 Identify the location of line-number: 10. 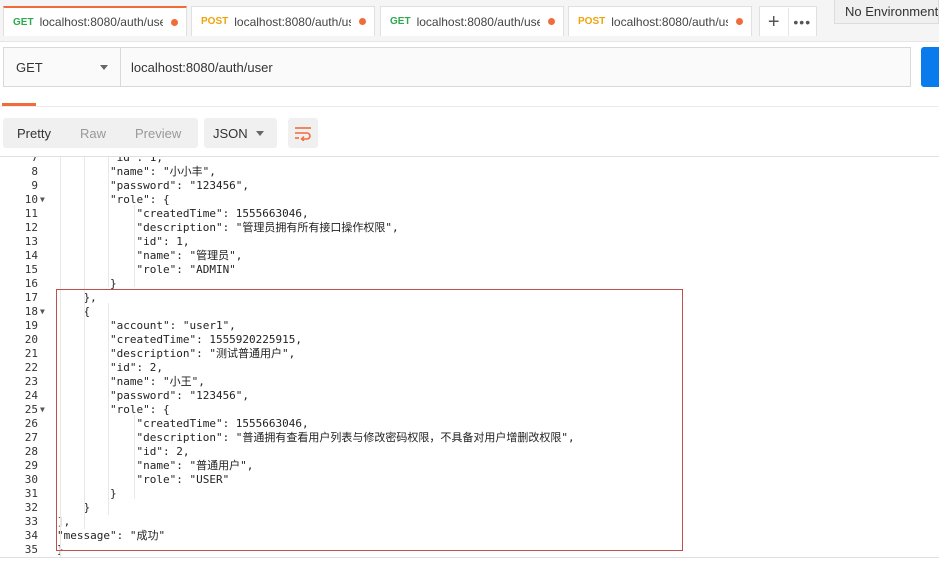
(31, 199).